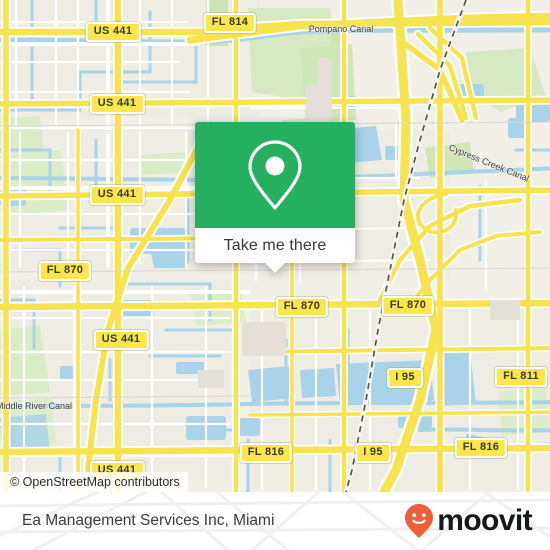 The height and width of the screenshot is (550, 550). Describe the element at coordinates (341, 29) in the screenshot. I see `map-feature-label: Pompano Canal` at that location.